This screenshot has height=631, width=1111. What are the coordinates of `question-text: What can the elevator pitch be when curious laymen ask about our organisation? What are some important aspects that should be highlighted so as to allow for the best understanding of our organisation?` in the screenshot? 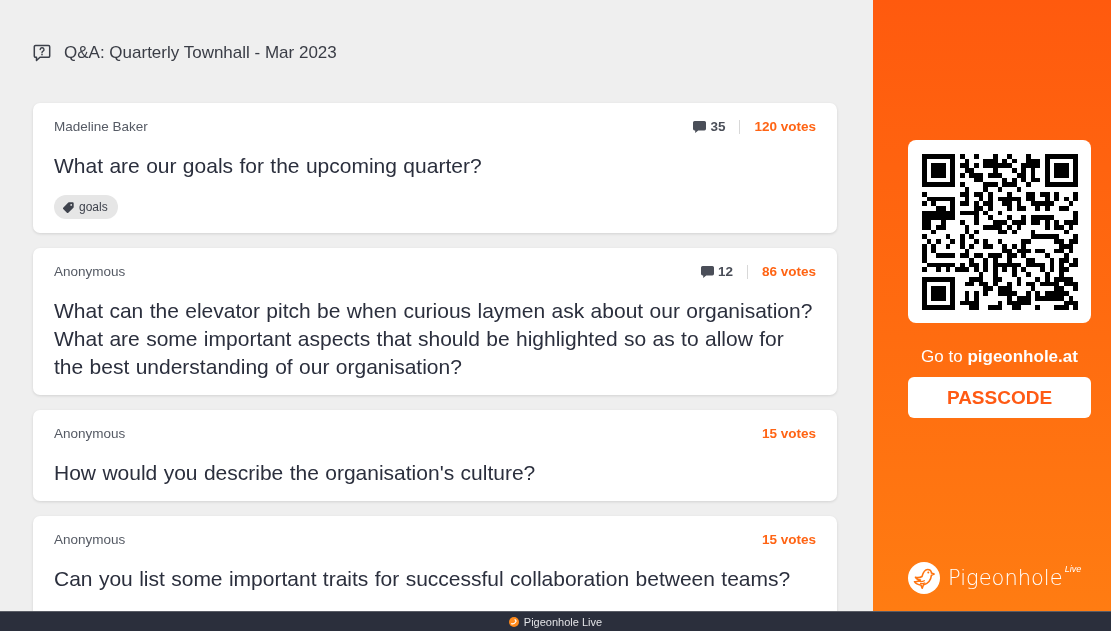 It's located at (434, 339).